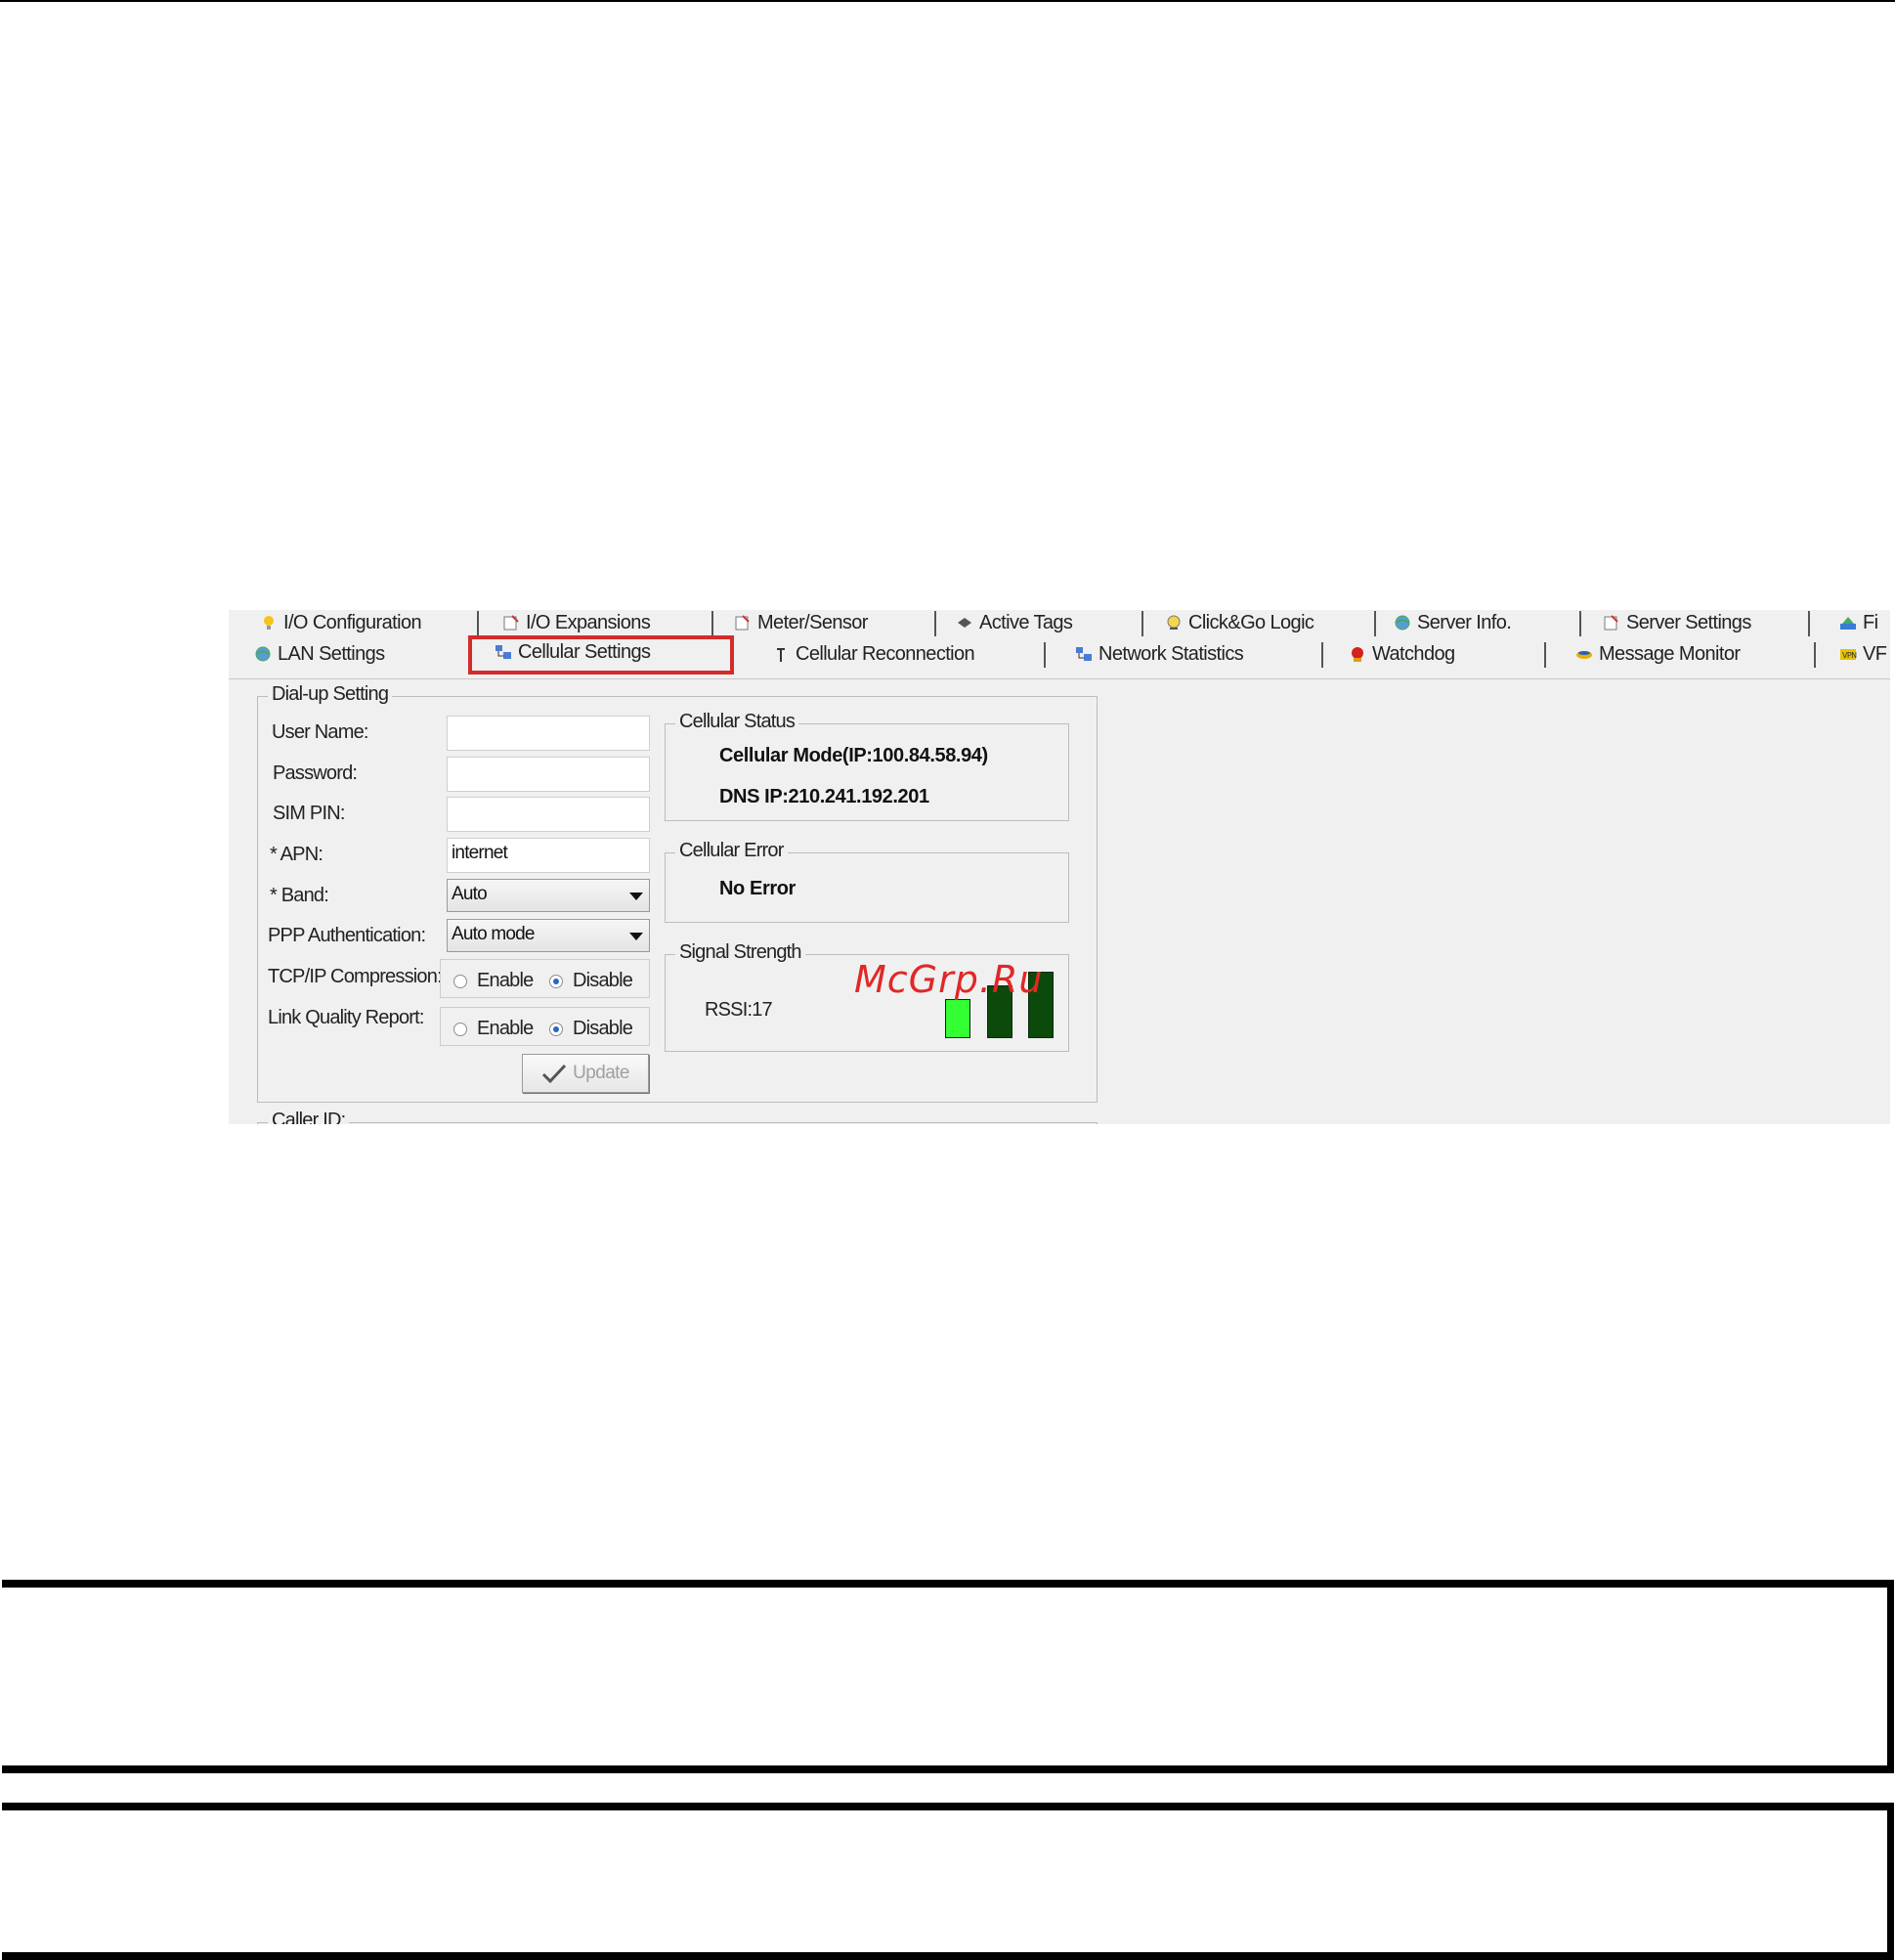 The height and width of the screenshot is (1960, 1895). I want to click on caller-id-group: Caller ID:, so click(677, 1117).